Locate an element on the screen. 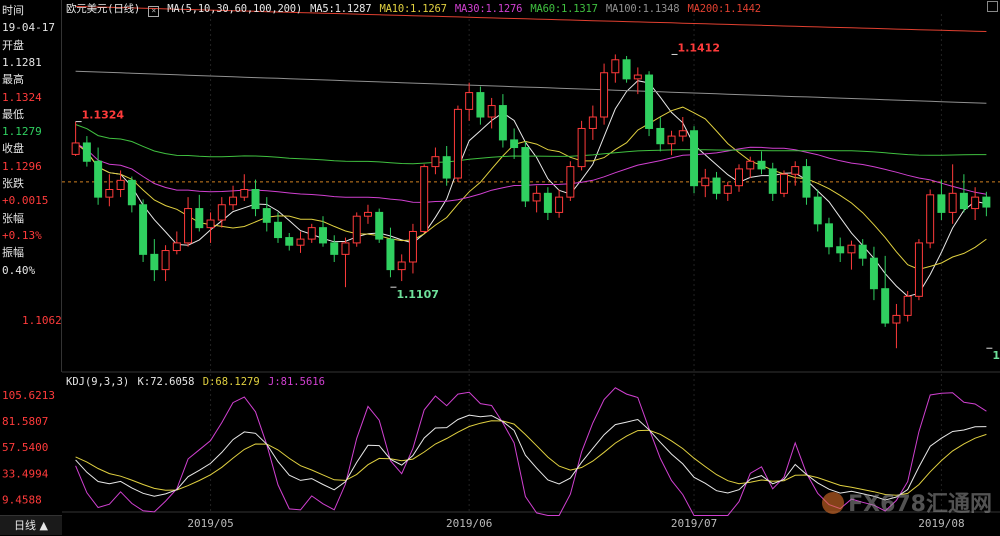 The height and width of the screenshot is (536, 1000). ma-params: MA(5,10,30,60,100,200) is located at coordinates (234, 9).